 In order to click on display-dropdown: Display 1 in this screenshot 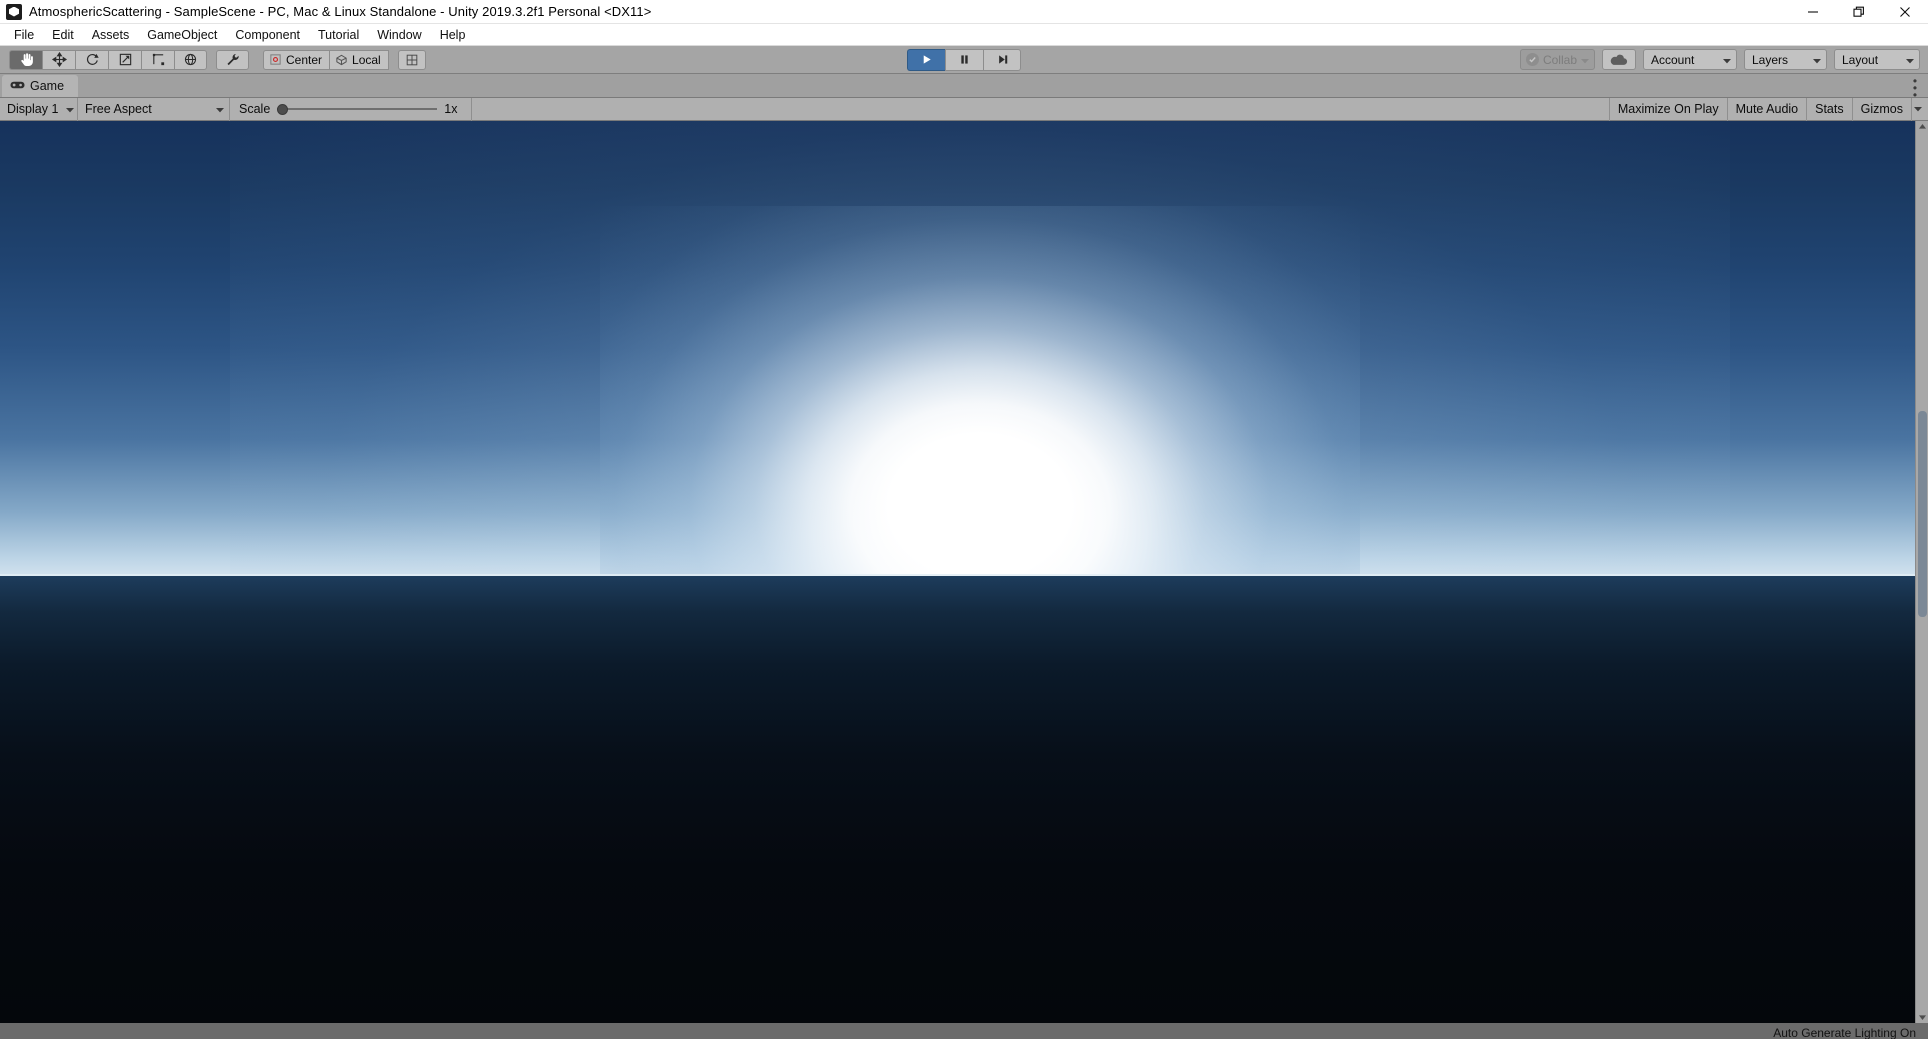, I will do `click(39, 109)`.